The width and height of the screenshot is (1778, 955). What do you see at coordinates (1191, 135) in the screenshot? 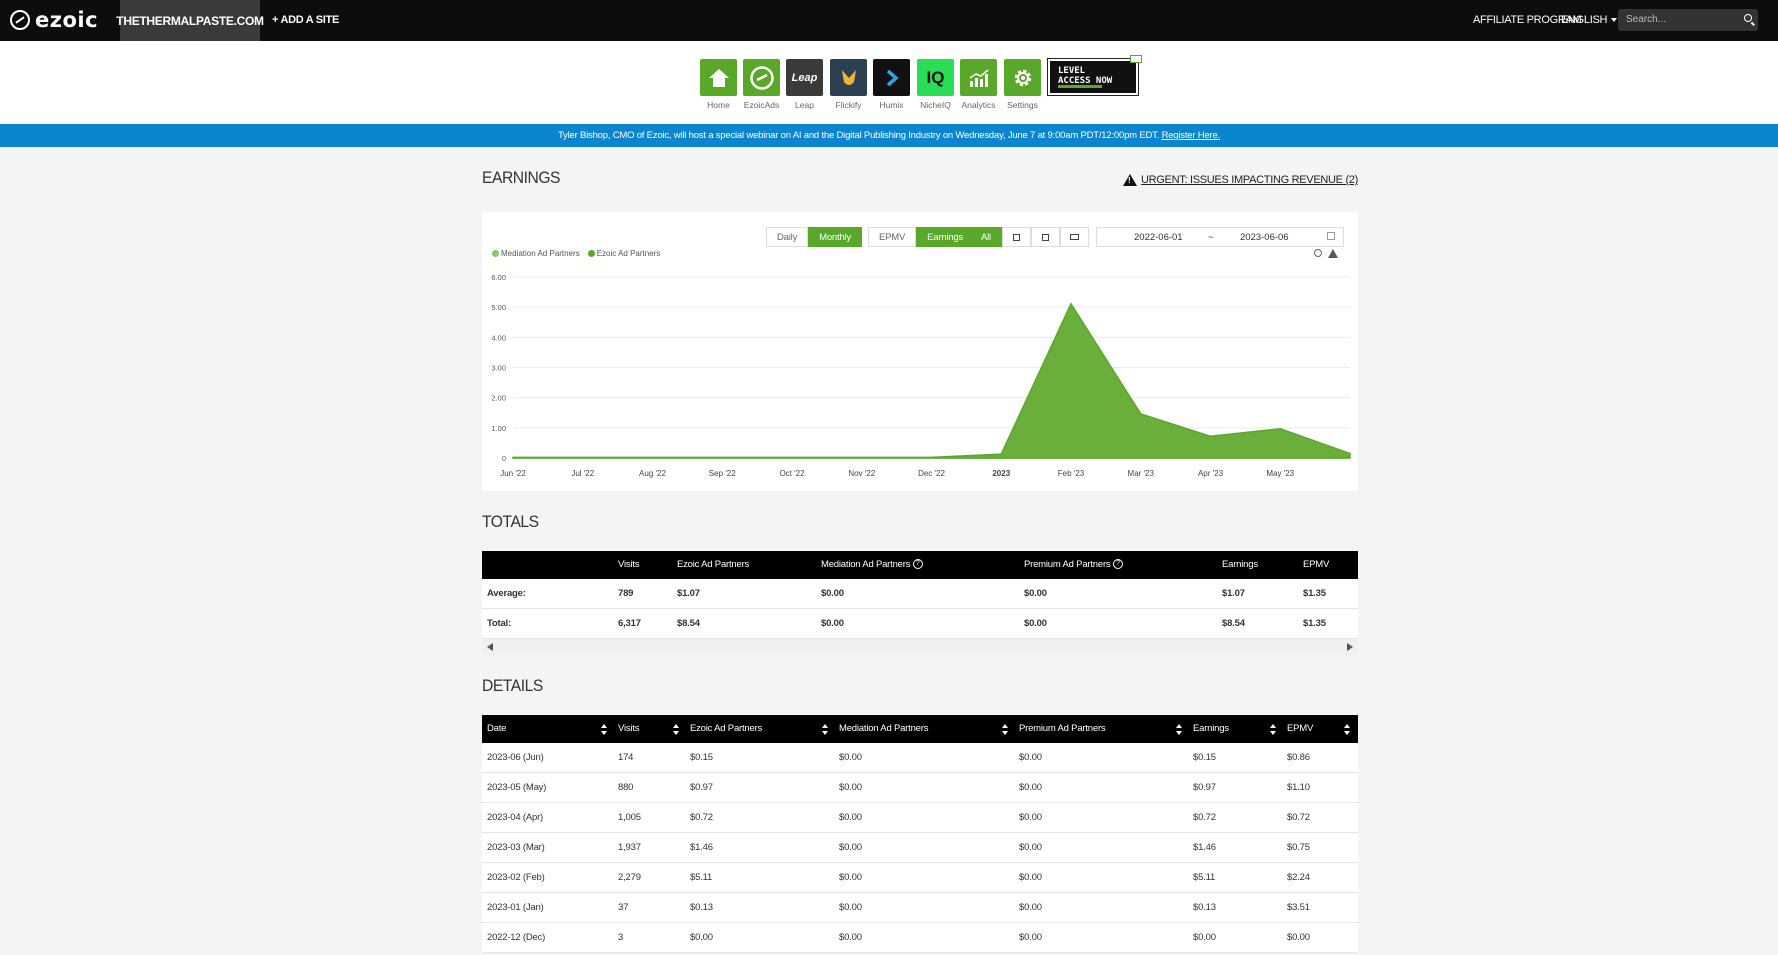
I see `register-link: Register Here.` at bounding box center [1191, 135].